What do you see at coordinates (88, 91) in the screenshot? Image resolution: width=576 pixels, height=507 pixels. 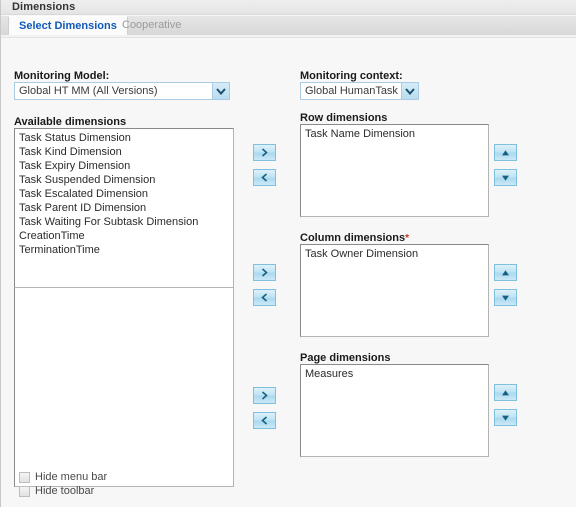 I see `monitoring-model-value: Global HT MM (All Versions)` at bounding box center [88, 91].